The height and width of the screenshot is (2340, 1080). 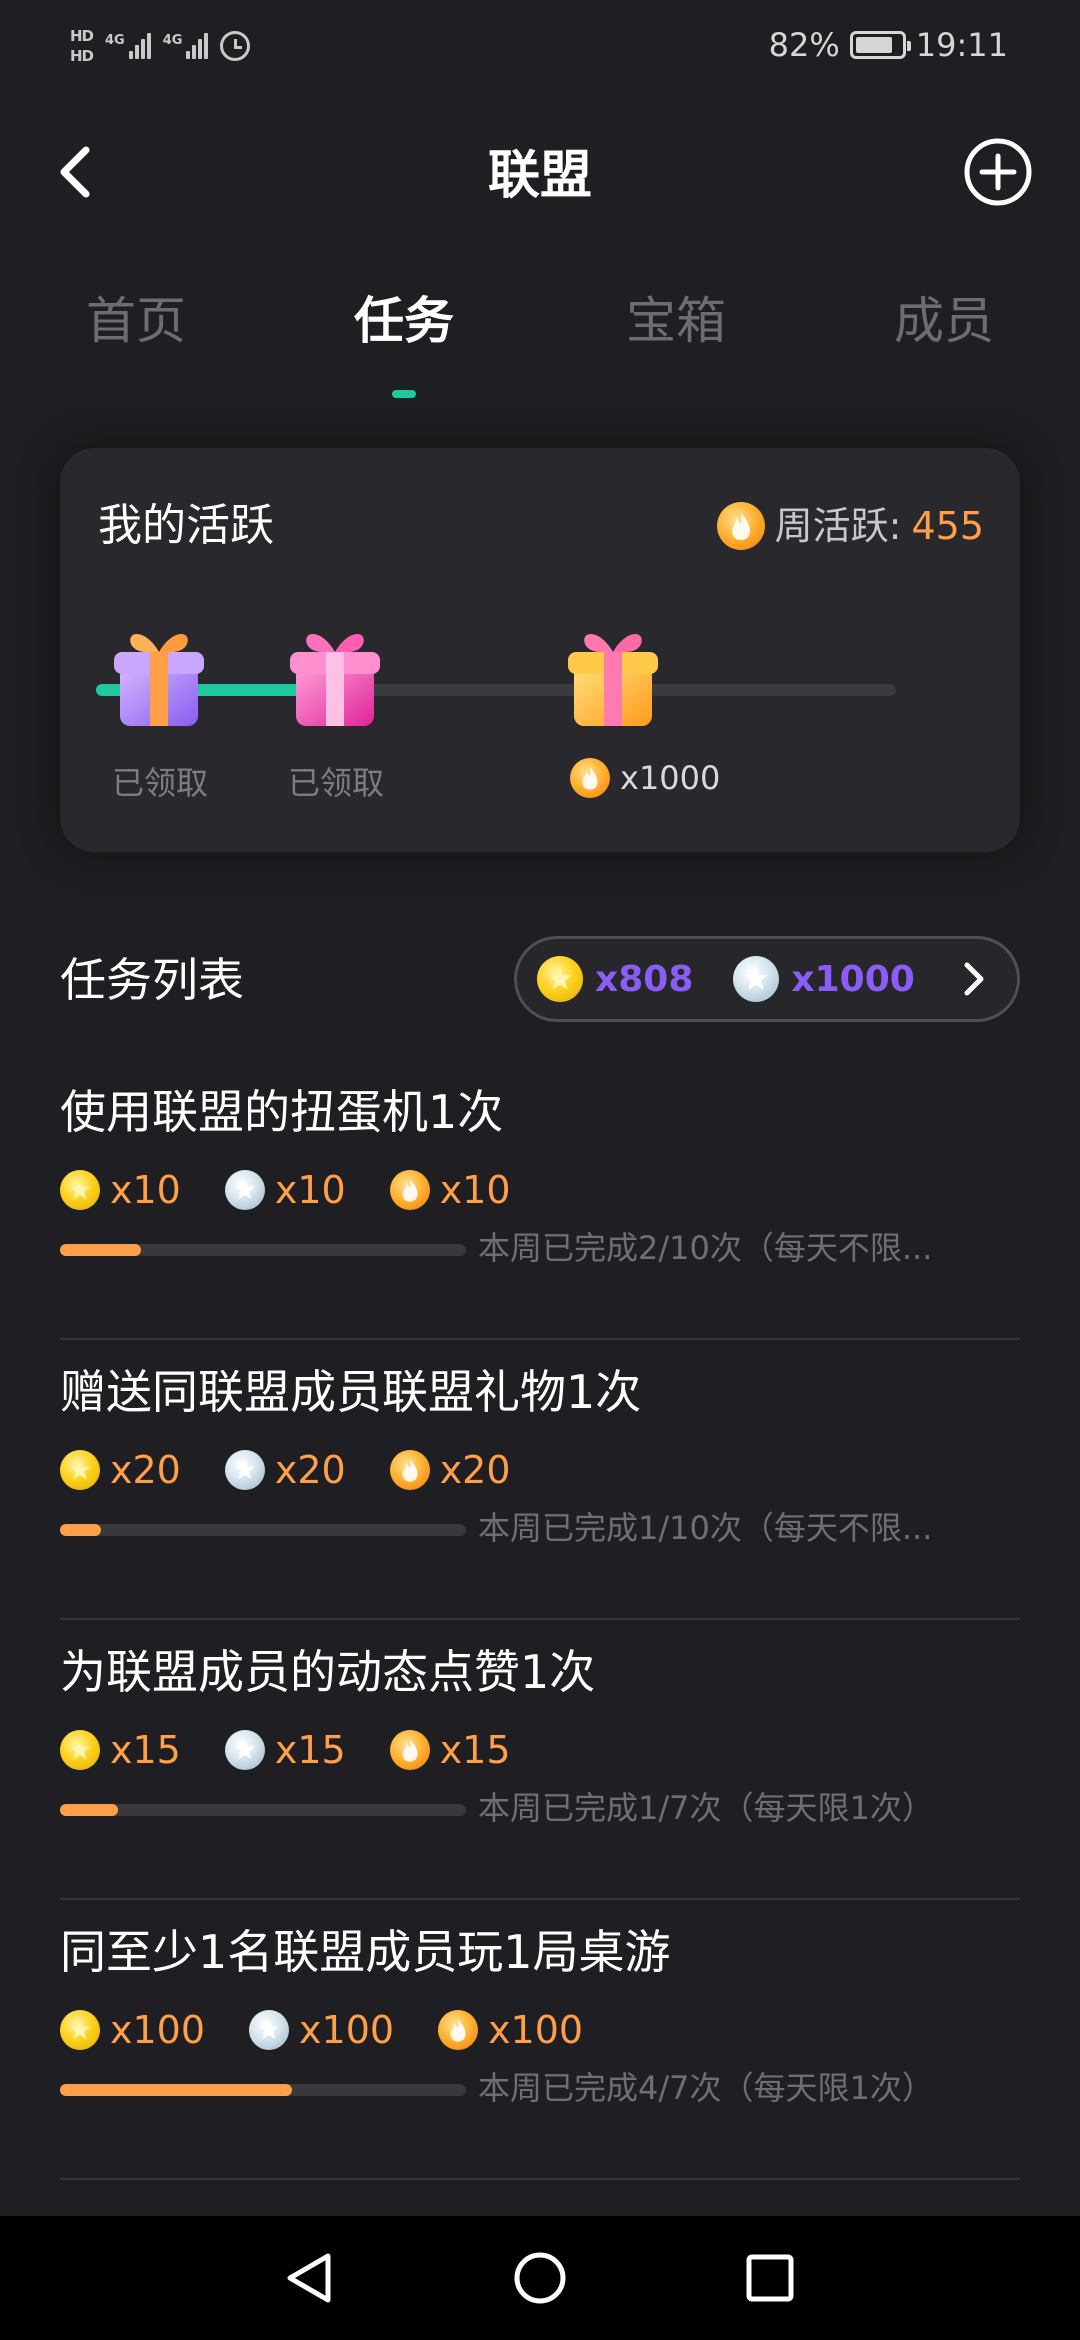 What do you see at coordinates (282, 1112) in the screenshot?
I see `task-title: 使用联盟的扭蛋机1次` at bounding box center [282, 1112].